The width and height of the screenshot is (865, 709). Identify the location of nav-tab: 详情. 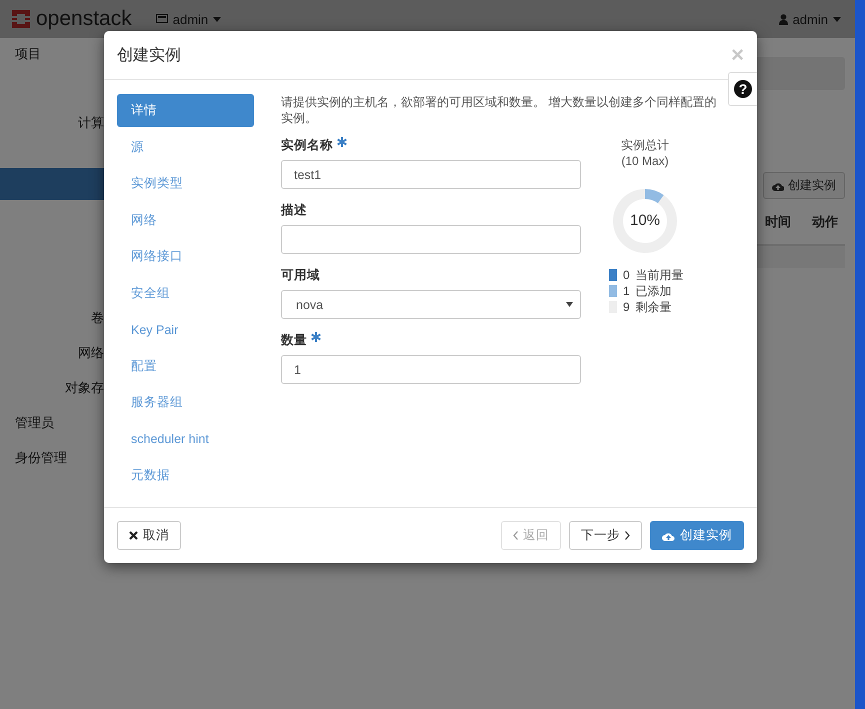
(185, 110).